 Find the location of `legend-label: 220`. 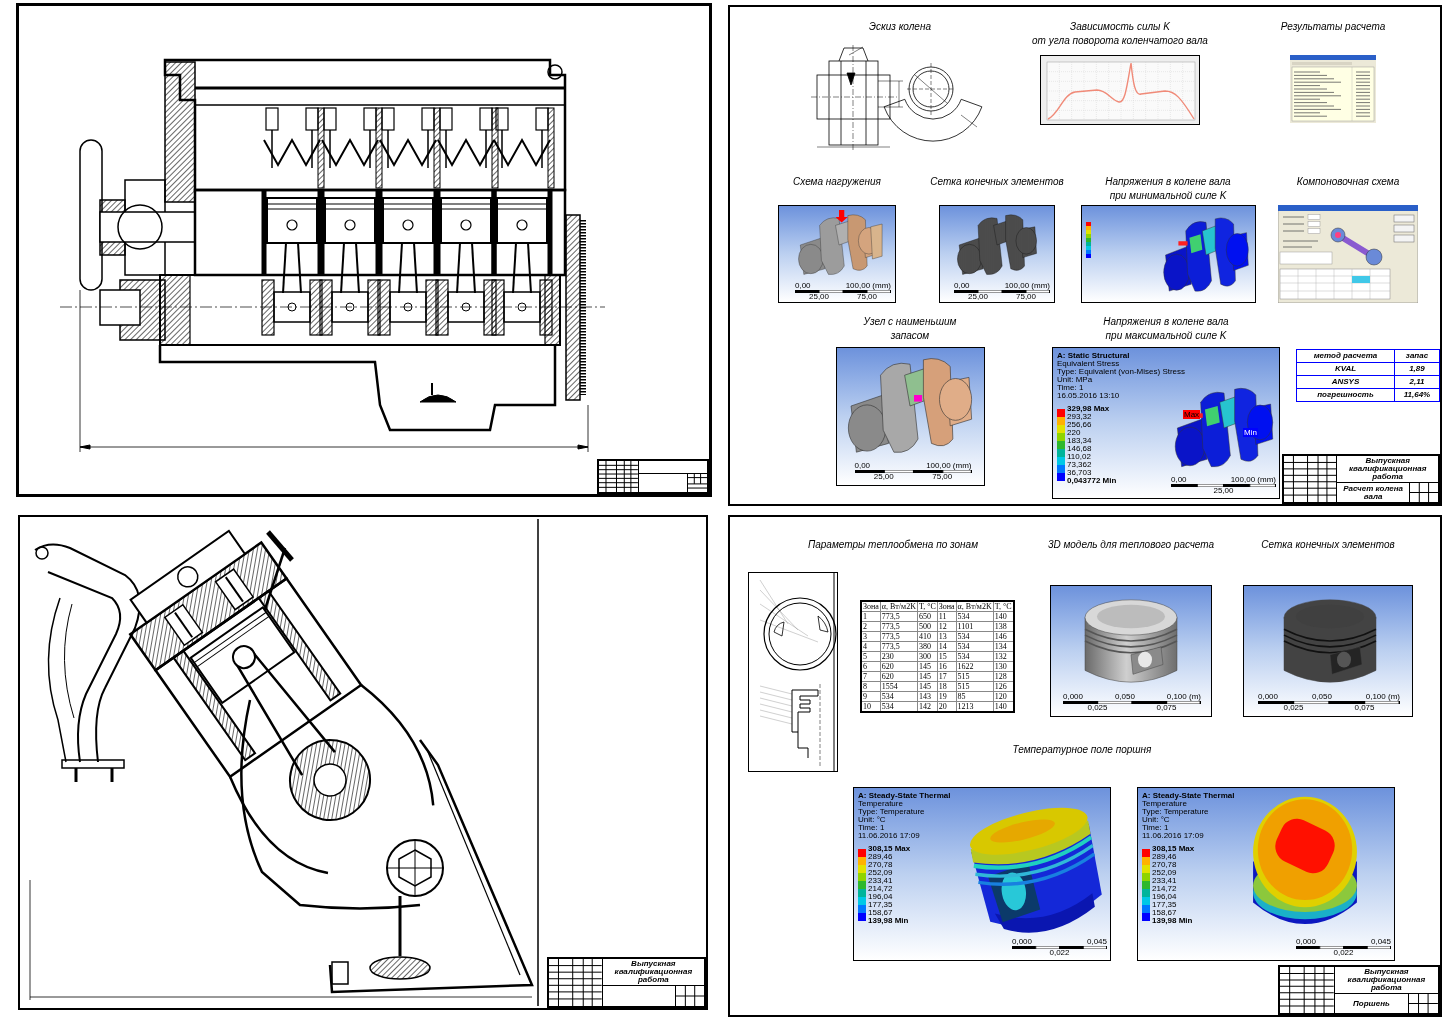

legend-label: 220 is located at coordinates (1074, 433).